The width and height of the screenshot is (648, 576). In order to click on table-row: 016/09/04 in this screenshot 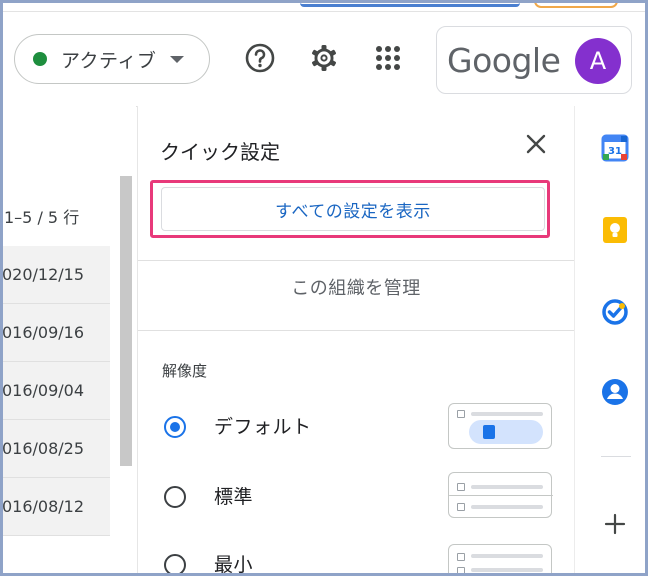, I will do `click(55, 391)`.